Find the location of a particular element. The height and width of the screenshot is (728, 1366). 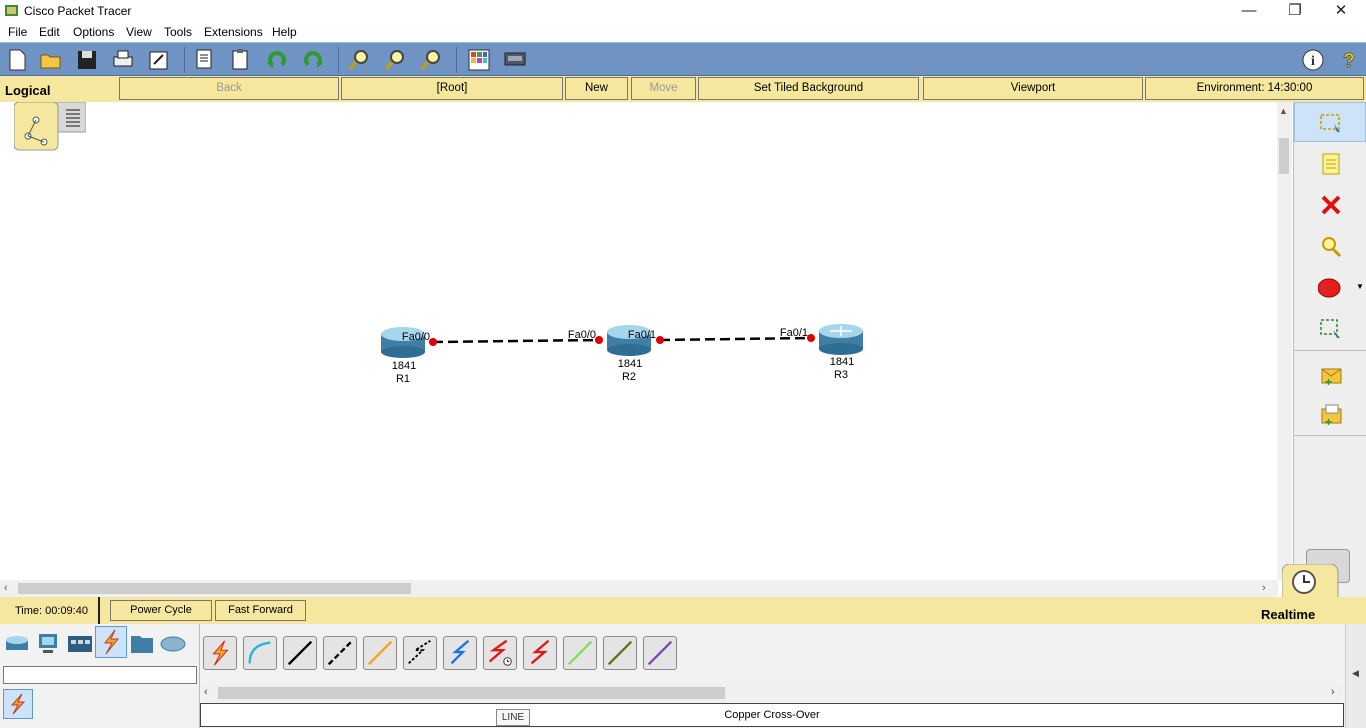

cable-copper-straight-through is located at coordinates (300, 653).